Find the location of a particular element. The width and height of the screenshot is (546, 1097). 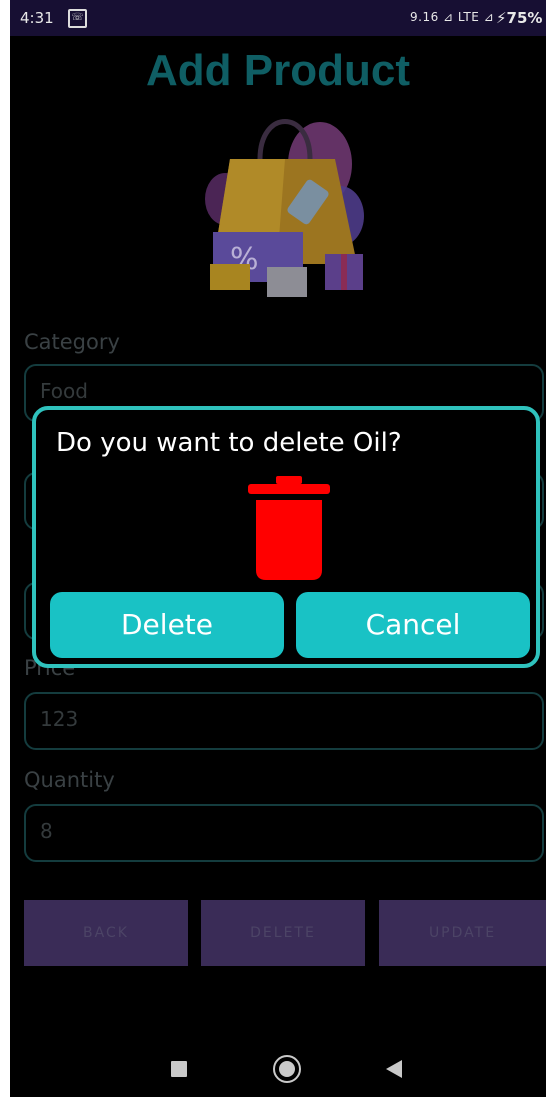

dialog-message: Do you want to delete Oil? is located at coordinates (229, 443).